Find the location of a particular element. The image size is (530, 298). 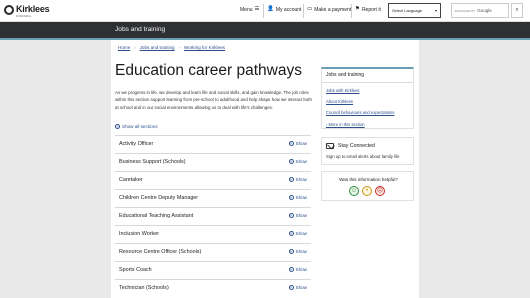

language-select: Select Language ▾ is located at coordinates (414, 10).